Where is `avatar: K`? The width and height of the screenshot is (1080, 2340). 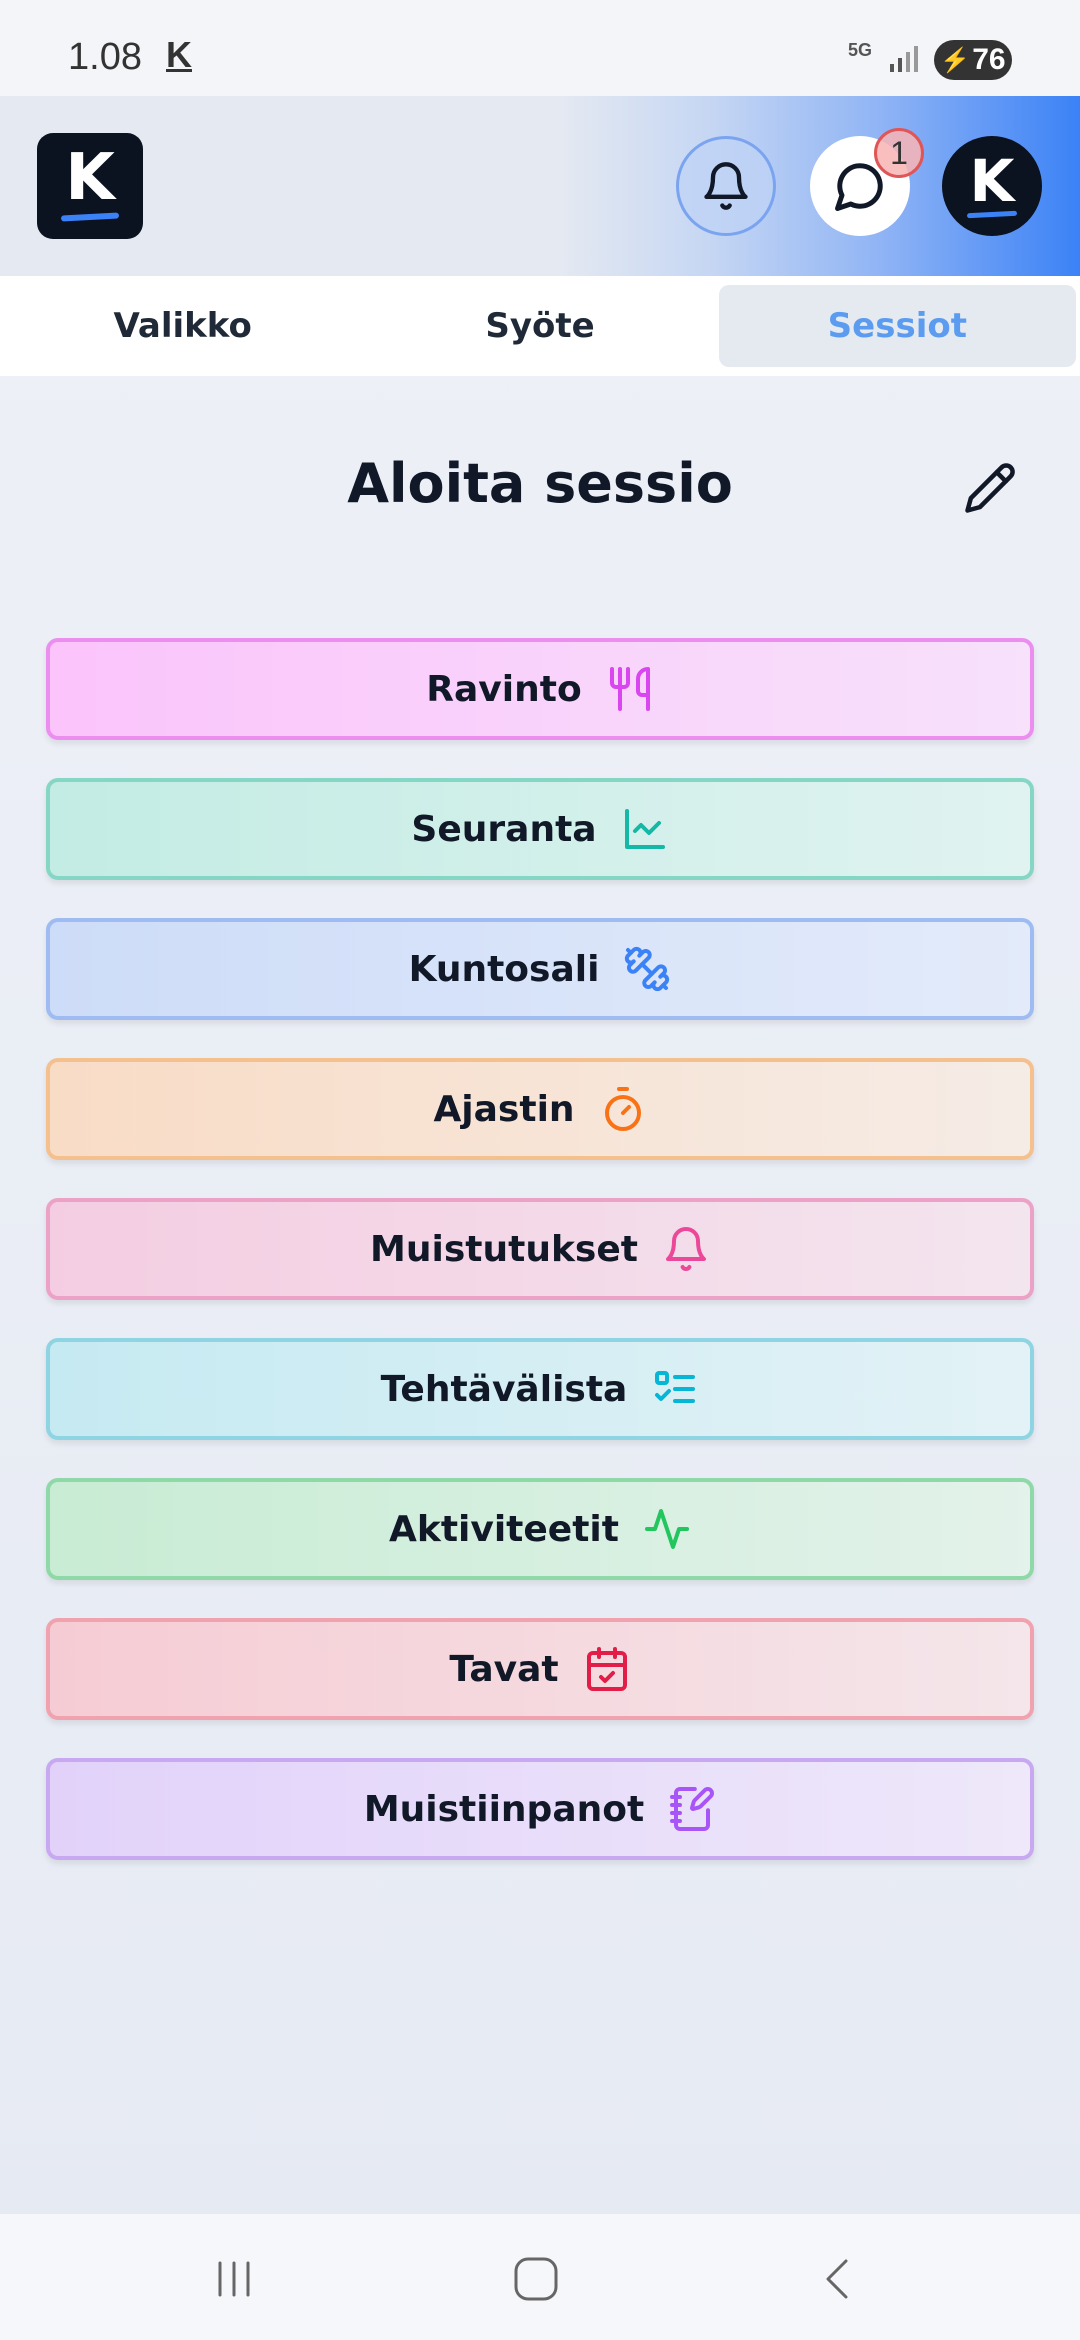
avatar: K is located at coordinates (992, 186).